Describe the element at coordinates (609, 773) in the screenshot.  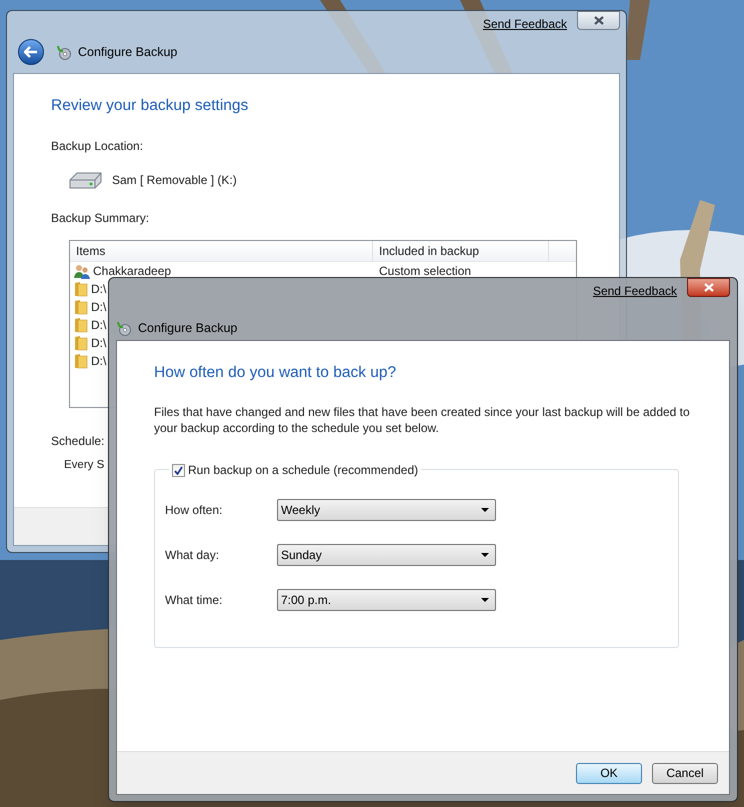
I see `dialog-button: OK` at that location.